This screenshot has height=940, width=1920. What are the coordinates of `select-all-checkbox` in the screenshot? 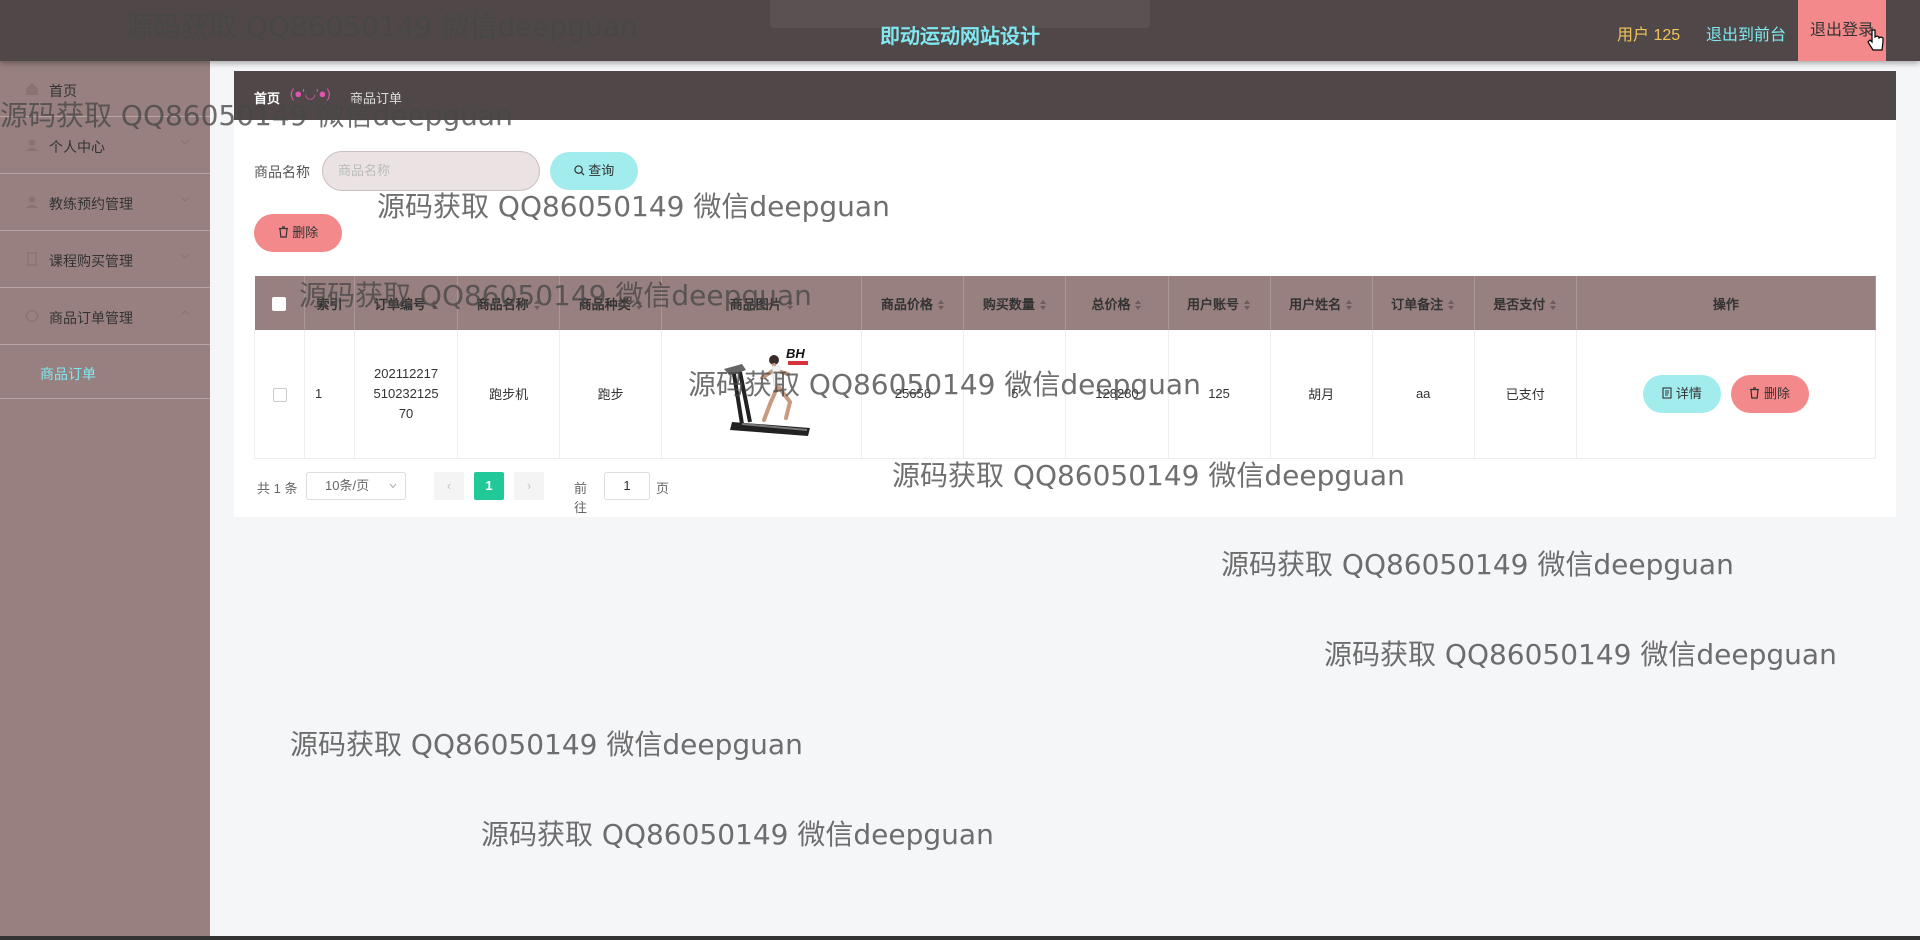 It's located at (279, 303).